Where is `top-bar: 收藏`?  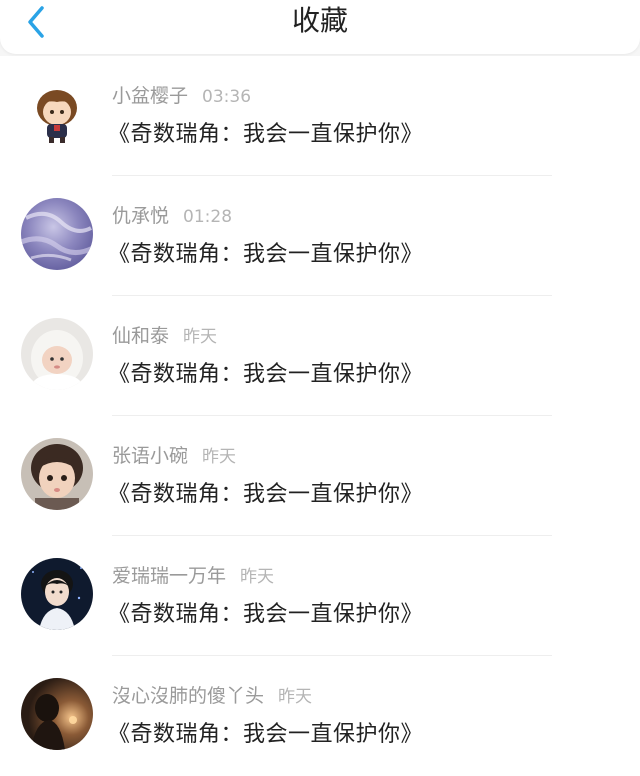
top-bar: 收藏 is located at coordinates (320, 27).